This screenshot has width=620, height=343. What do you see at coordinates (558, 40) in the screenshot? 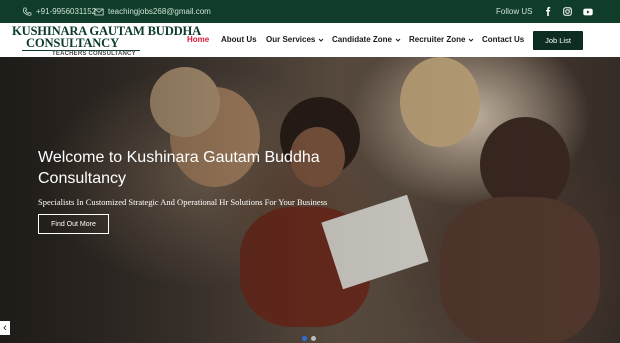
I see `job-list-button: Job List` at bounding box center [558, 40].